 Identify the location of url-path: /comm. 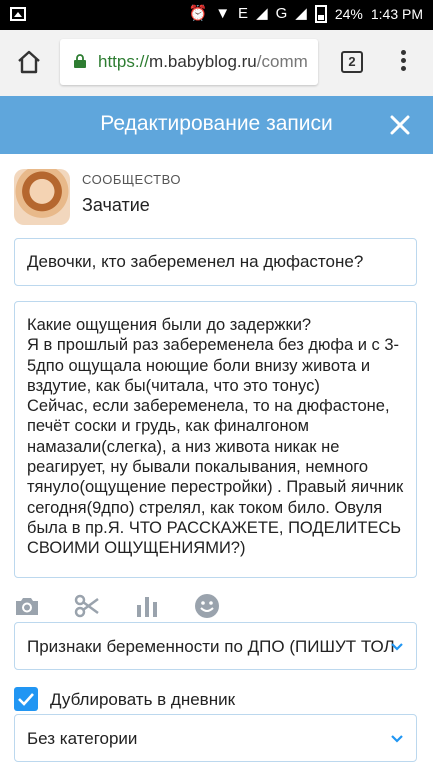
(282, 61).